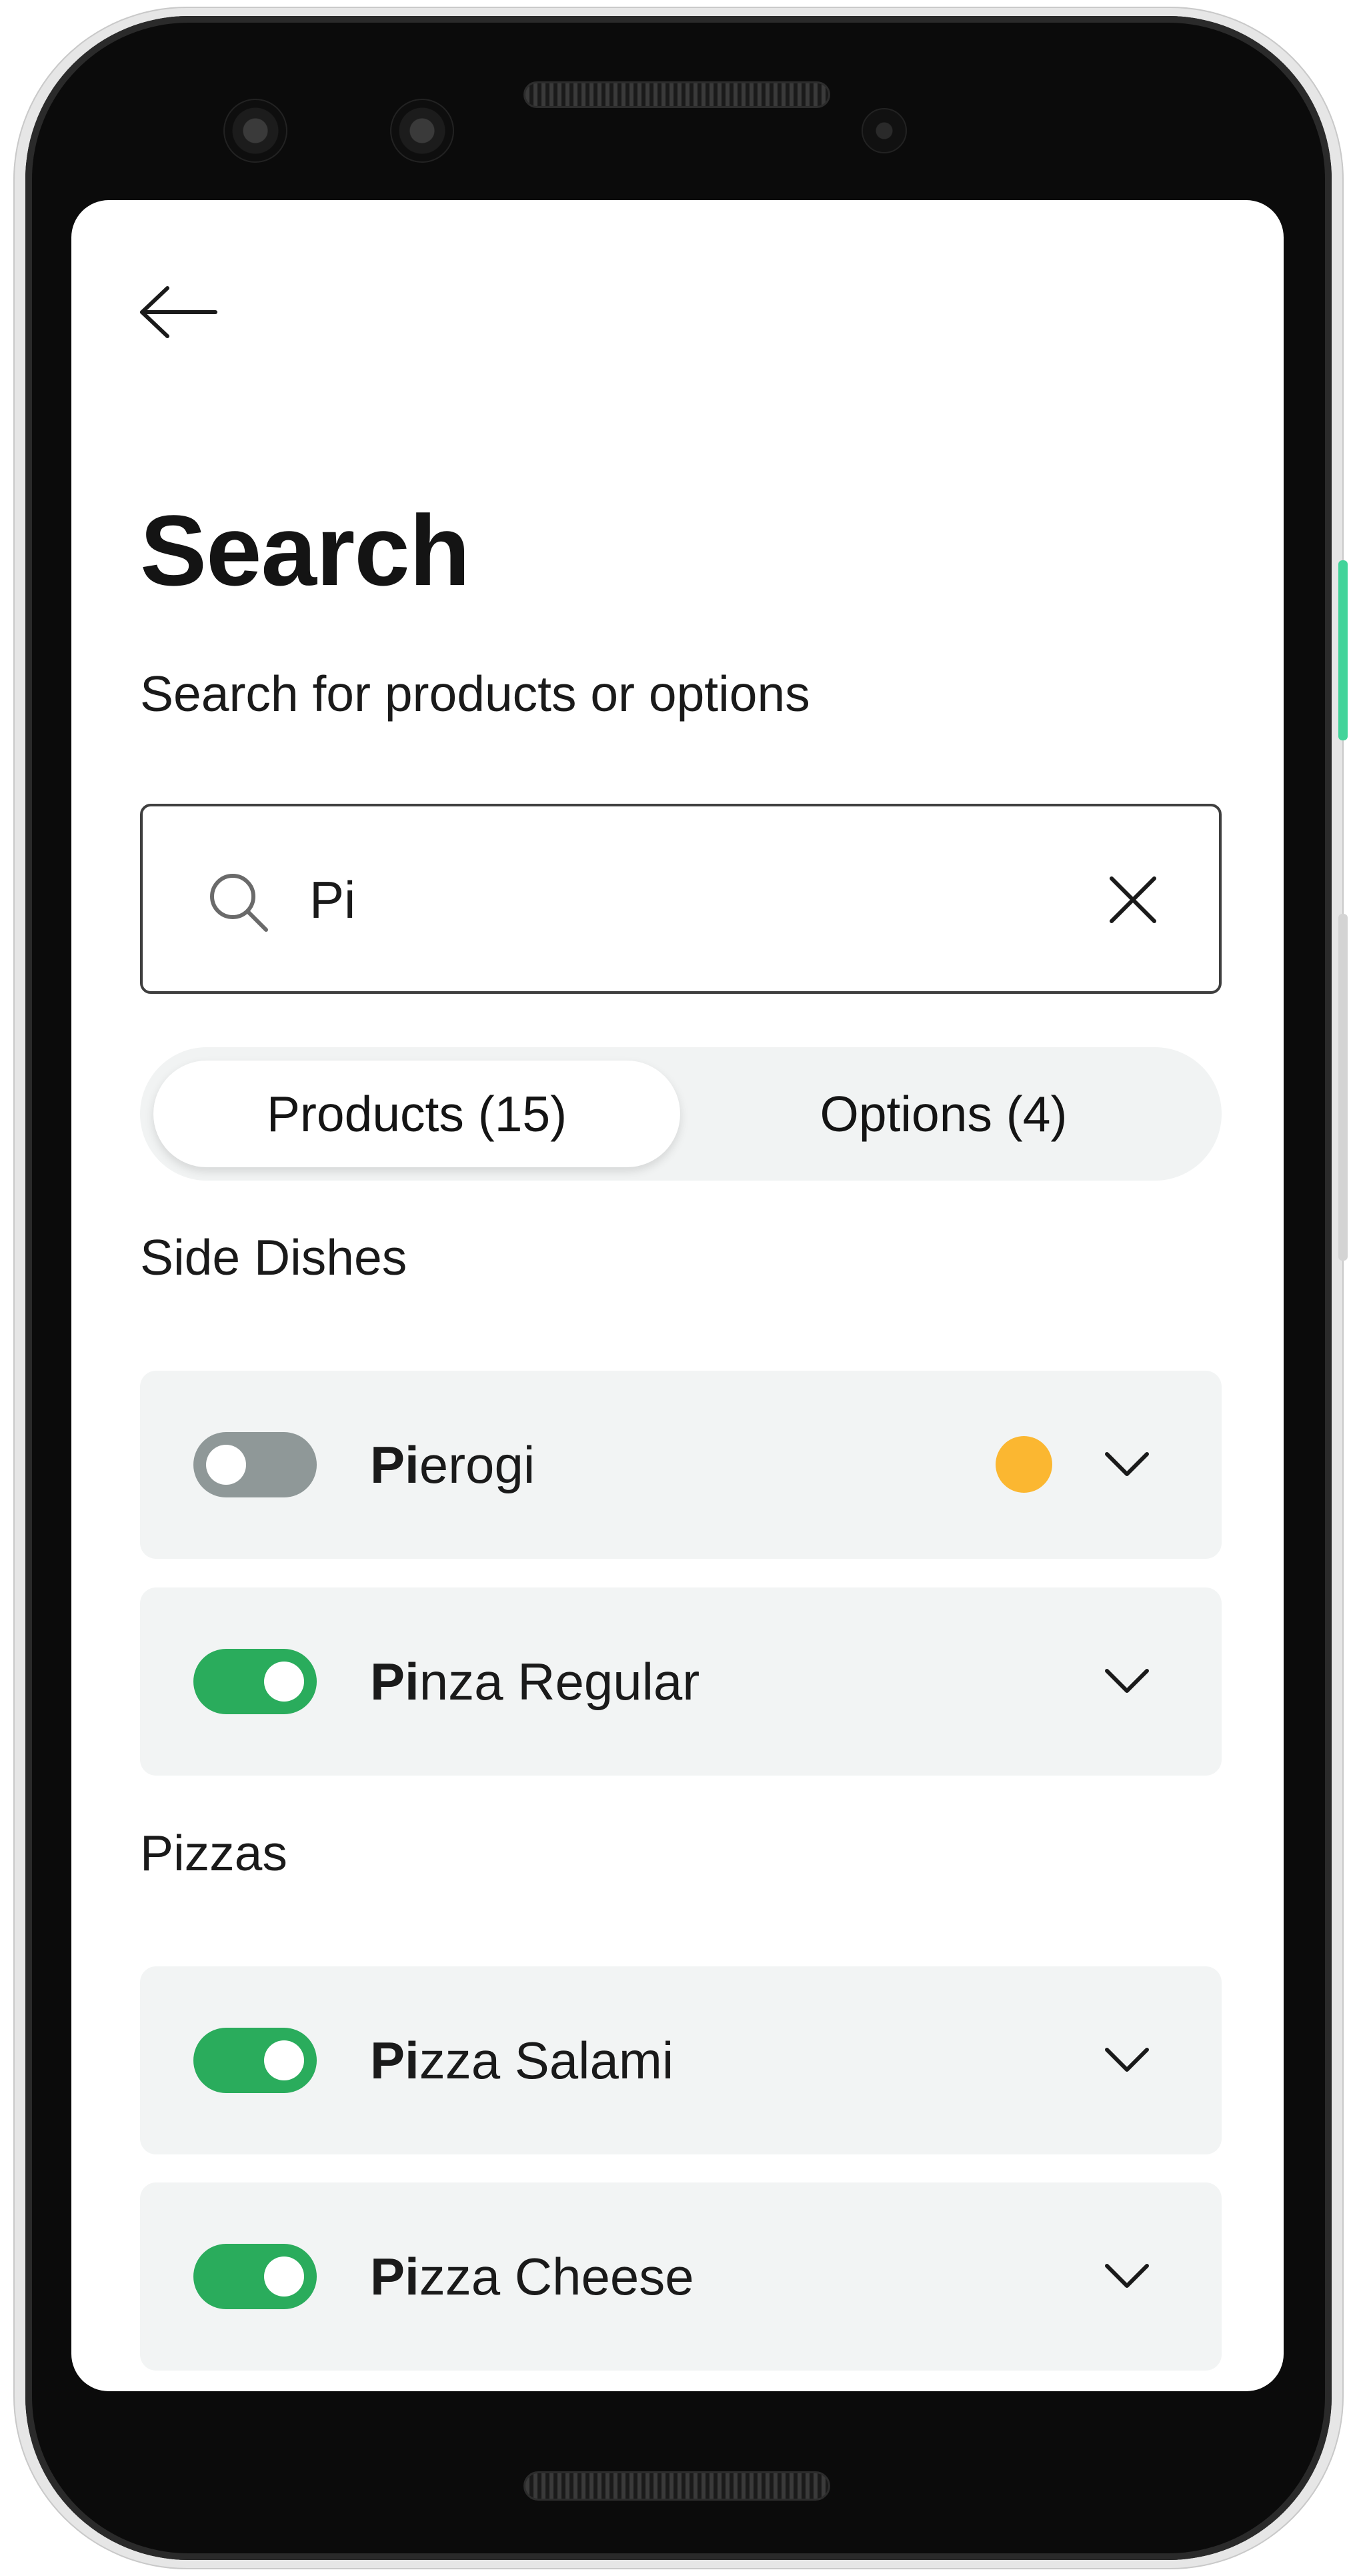 The image size is (1357, 2576). I want to click on power-button, so click(1343, 650).